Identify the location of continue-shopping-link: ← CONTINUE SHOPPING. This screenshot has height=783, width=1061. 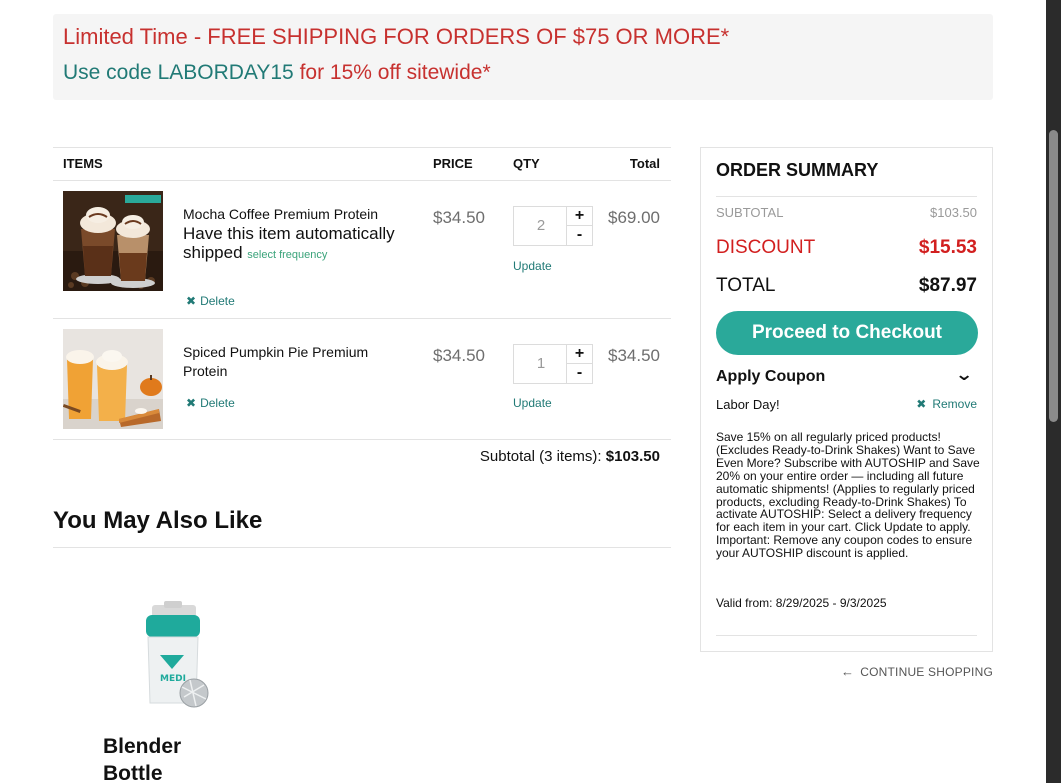
(917, 671).